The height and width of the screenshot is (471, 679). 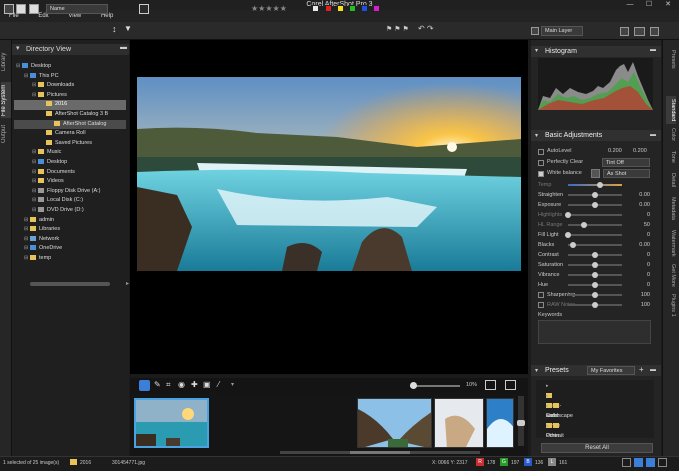 What do you see at coordinates (435, 386) in the screenshot?
I see `zoom-slider` at bounding box center [435, 386].